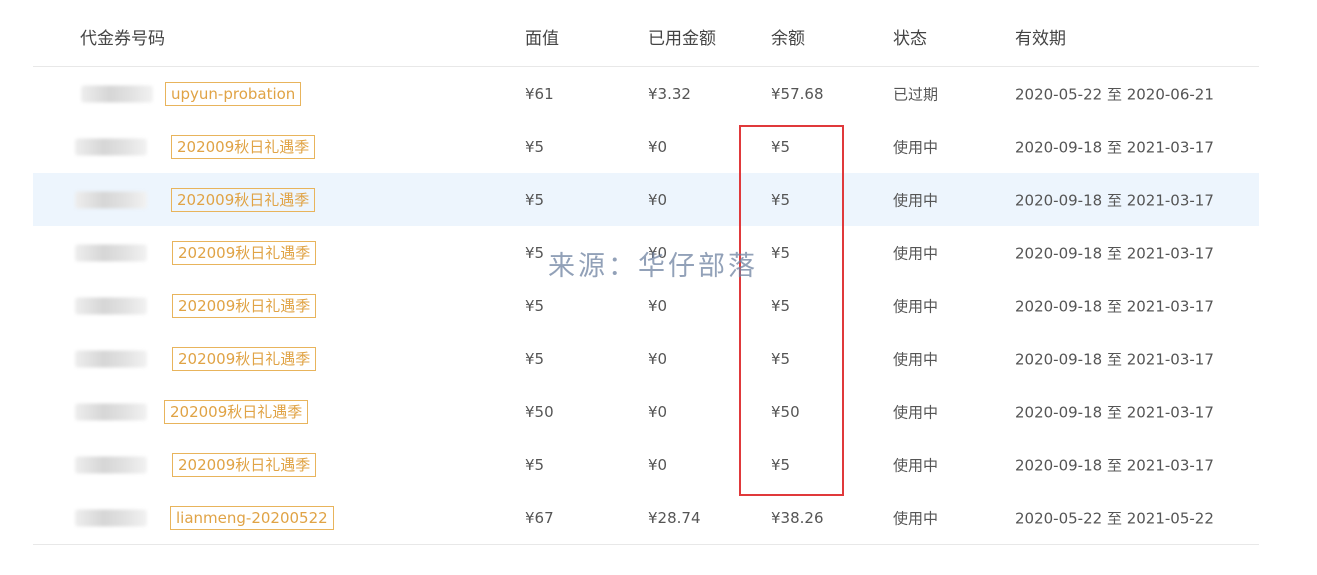  I want to click on face-value-cell: ¥61, so click(539, 93).